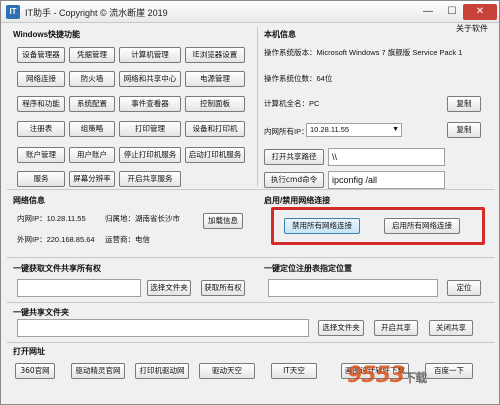  What do you see at coordinates (29, 351) in the screenshot?
I see `open-urls-title: 打开网址` at bounding box center [29, 351].